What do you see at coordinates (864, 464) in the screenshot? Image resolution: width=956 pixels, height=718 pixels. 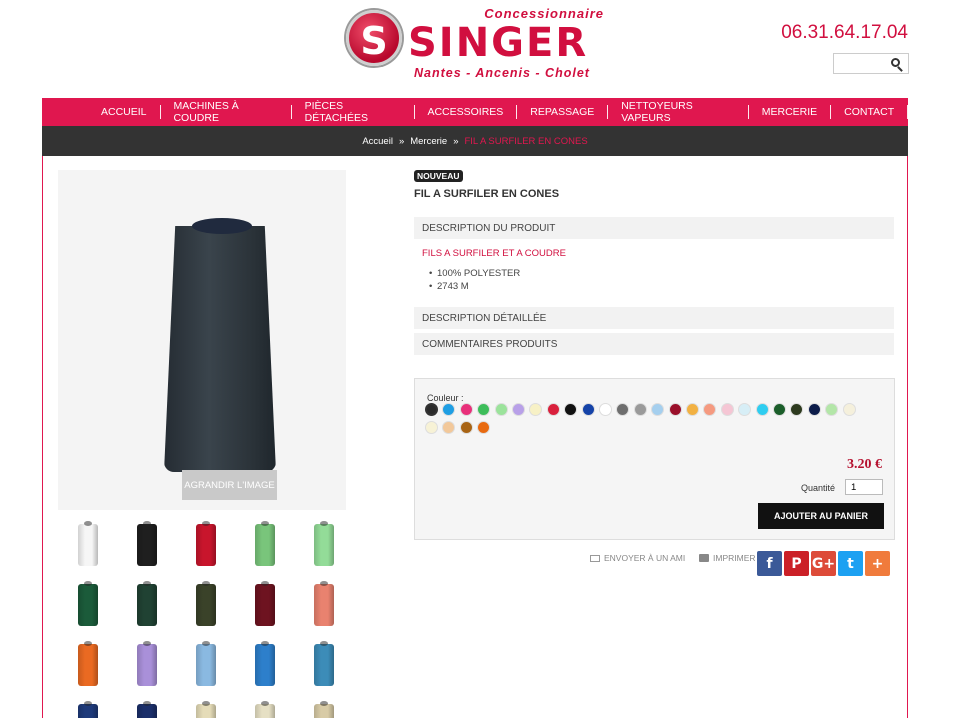 I see `product-price: 3.20 €` at bounding box center [864, 464].